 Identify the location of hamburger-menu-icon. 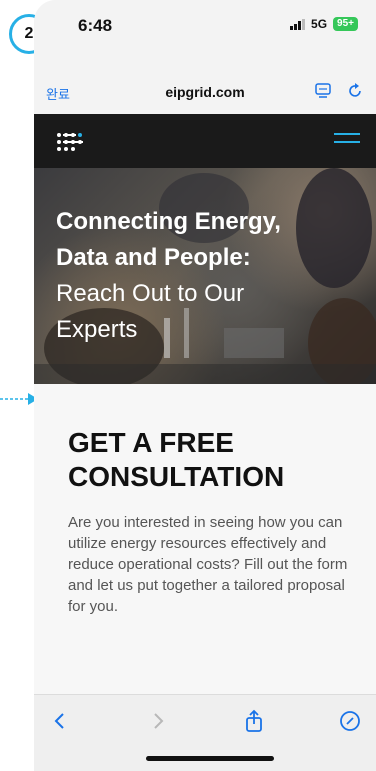
(347, 143).